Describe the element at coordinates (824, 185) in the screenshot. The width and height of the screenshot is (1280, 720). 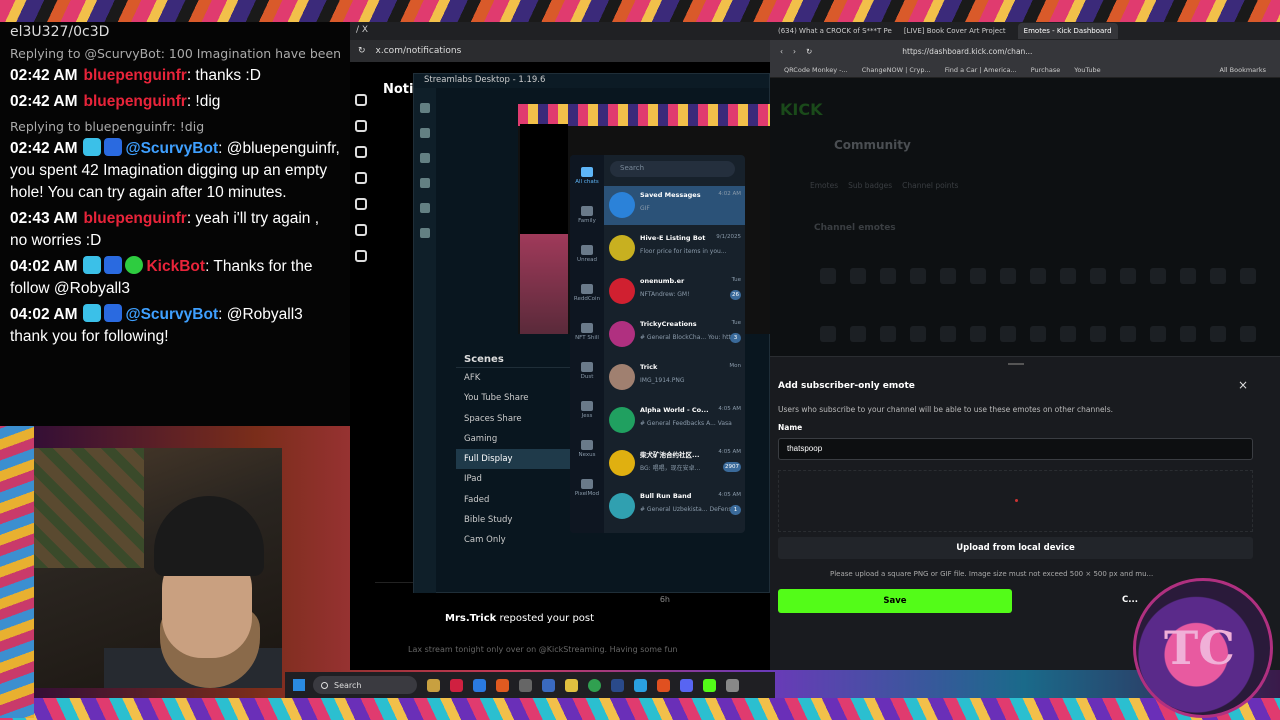
I see `community-tab: Emotes` at that location.